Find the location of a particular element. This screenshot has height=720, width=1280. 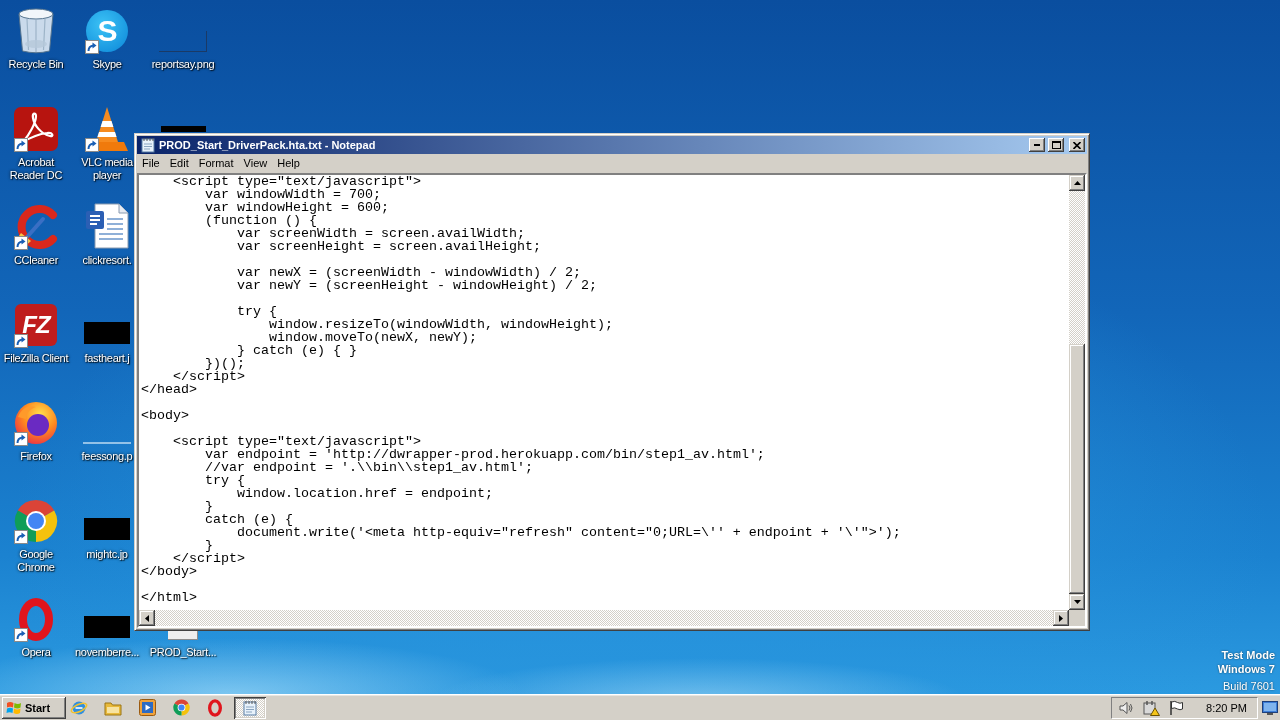

menu-item: View is located at coordinates (255, 163).